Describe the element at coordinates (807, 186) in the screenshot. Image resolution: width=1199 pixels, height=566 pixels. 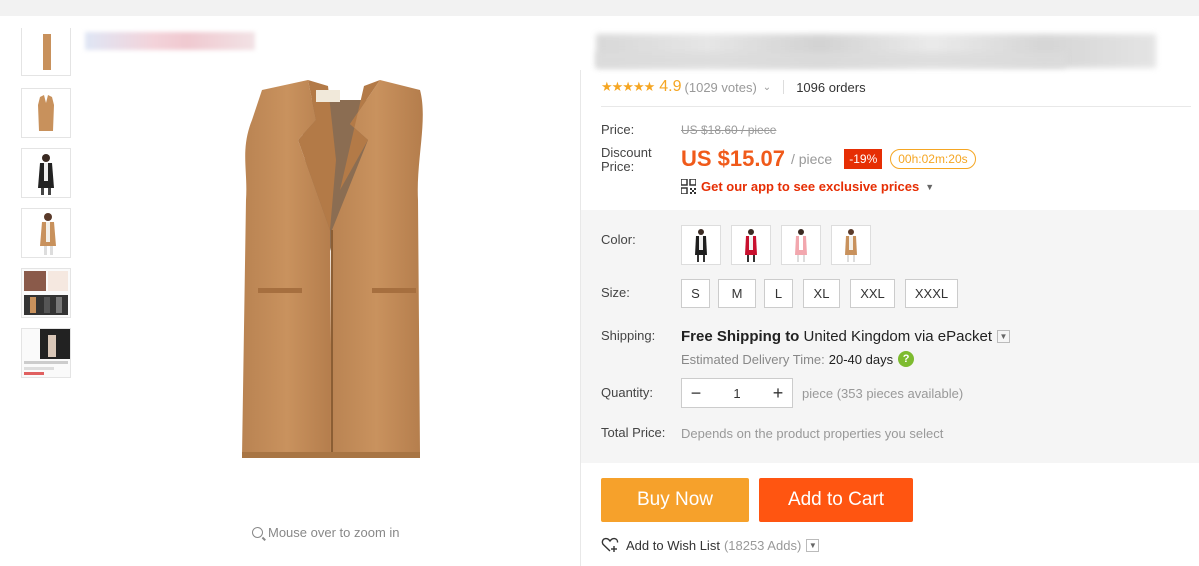
I see `app-promo-link: Get our app to see exclusive prices ▼` at that location.